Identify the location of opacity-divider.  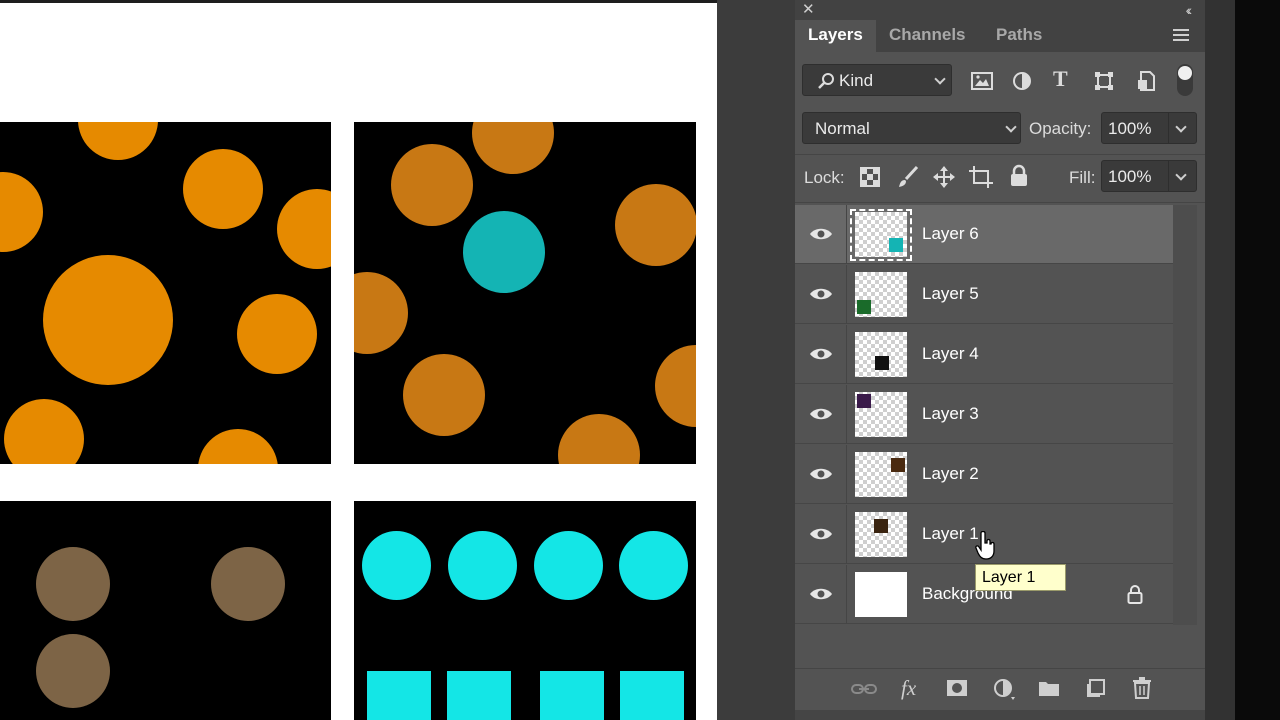
(1168, 128).